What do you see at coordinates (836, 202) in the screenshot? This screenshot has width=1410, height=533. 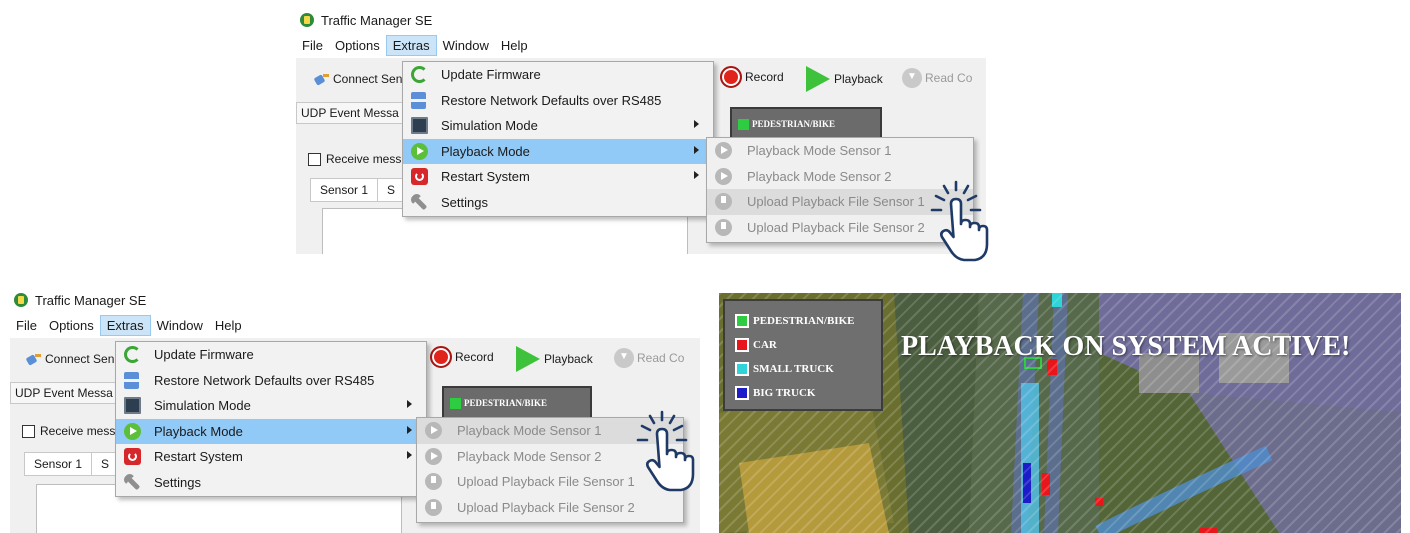 I see `submenu-item-label: Upload Playback File Sensor 1` at bounding box center [836, 202].